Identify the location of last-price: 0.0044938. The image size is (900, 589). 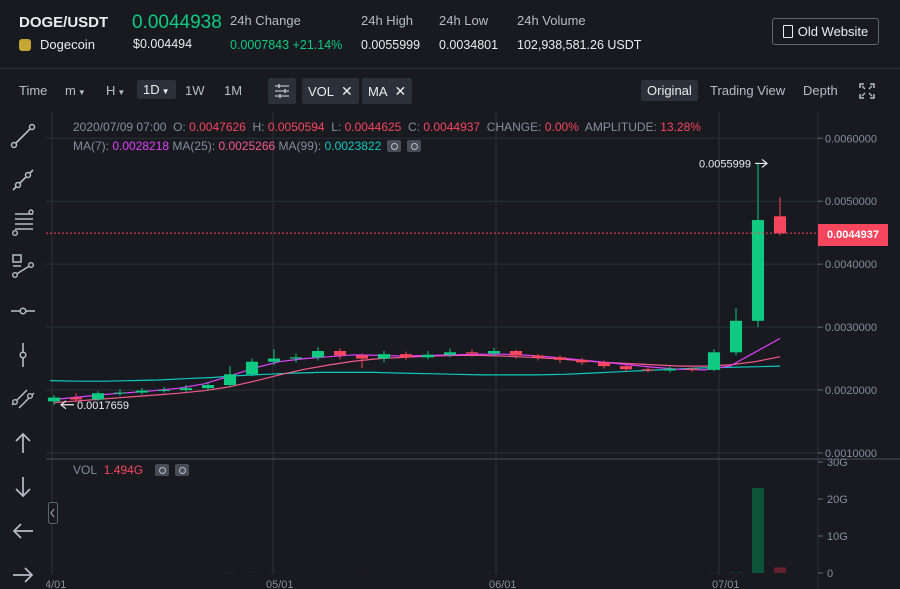
(177, 22).